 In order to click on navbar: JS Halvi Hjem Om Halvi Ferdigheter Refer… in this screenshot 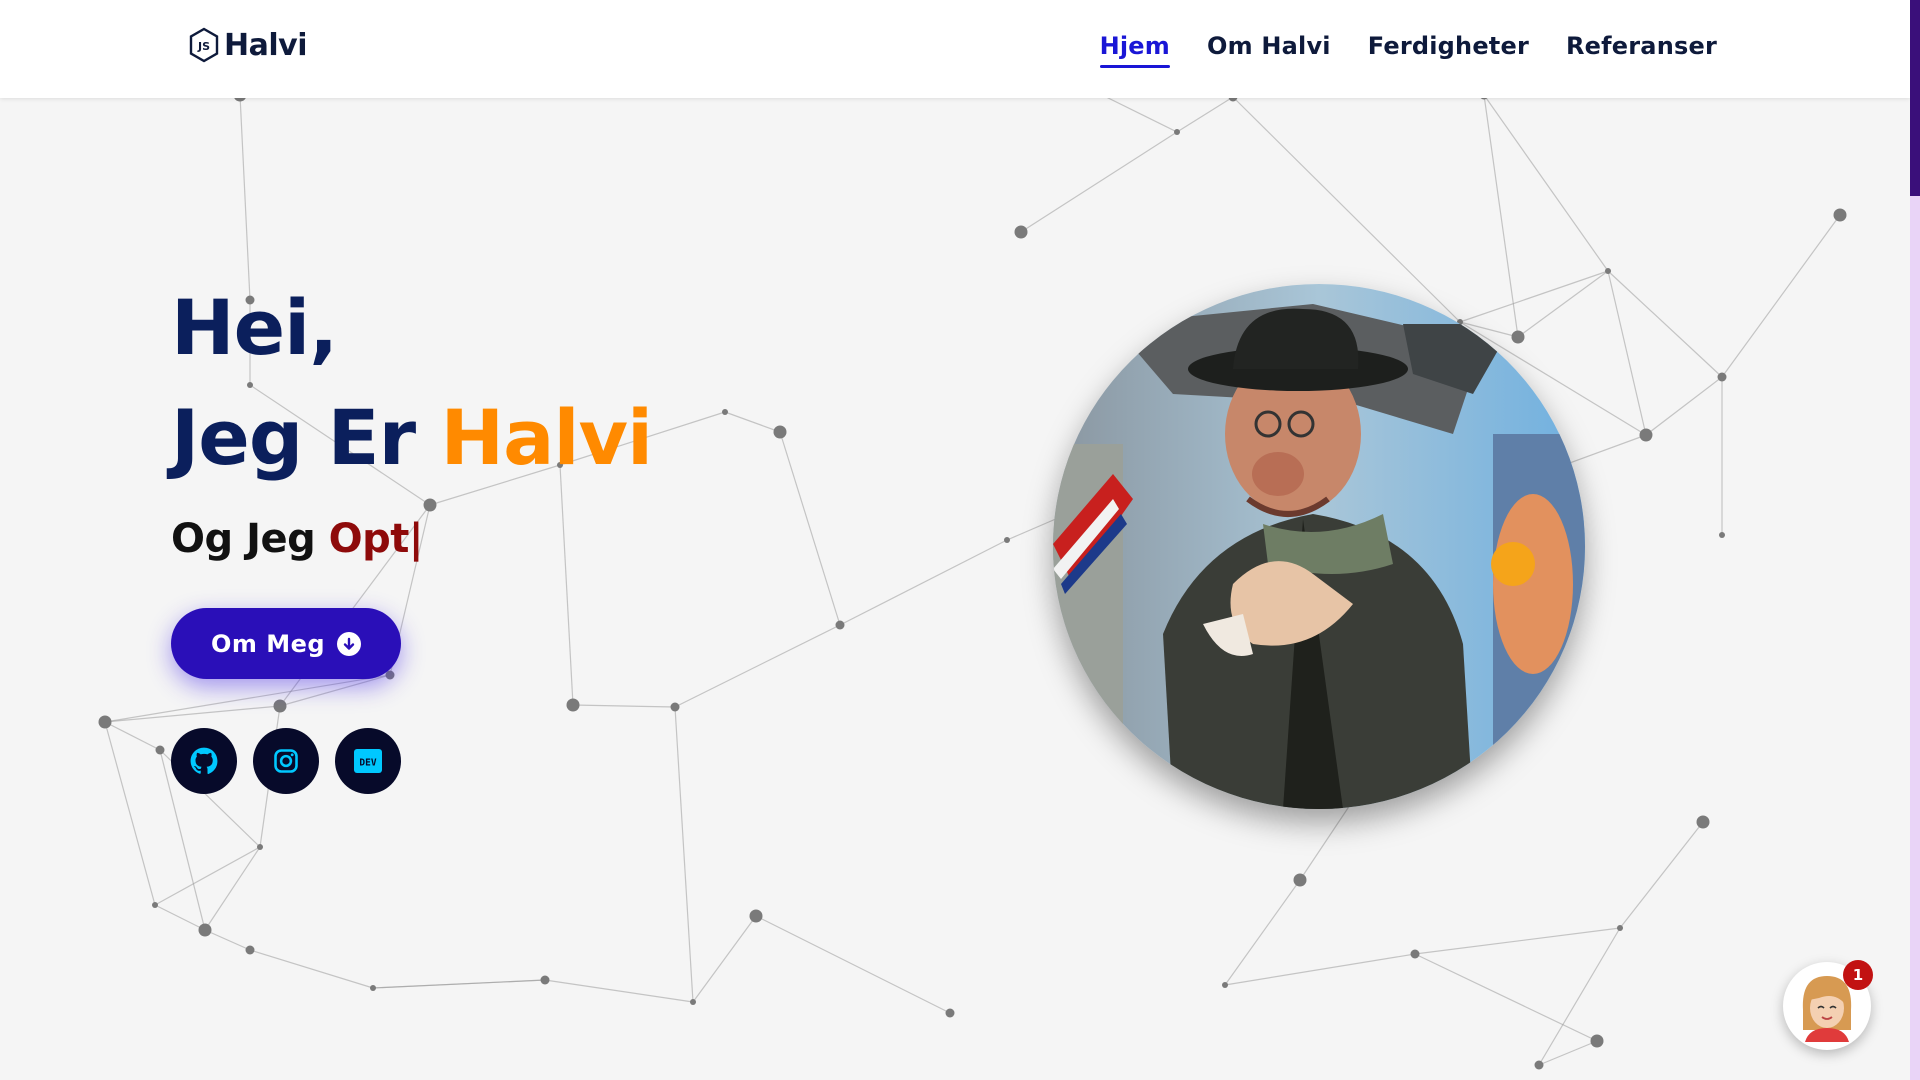, I will do `click(955, 49)`.